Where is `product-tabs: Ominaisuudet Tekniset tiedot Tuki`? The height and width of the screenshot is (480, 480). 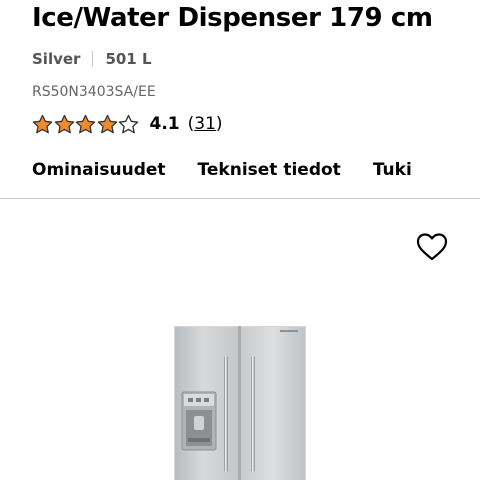 product-tabs: Ominaisuudet Tekniset tiedot Tuki is located at coordinates (222, 170).